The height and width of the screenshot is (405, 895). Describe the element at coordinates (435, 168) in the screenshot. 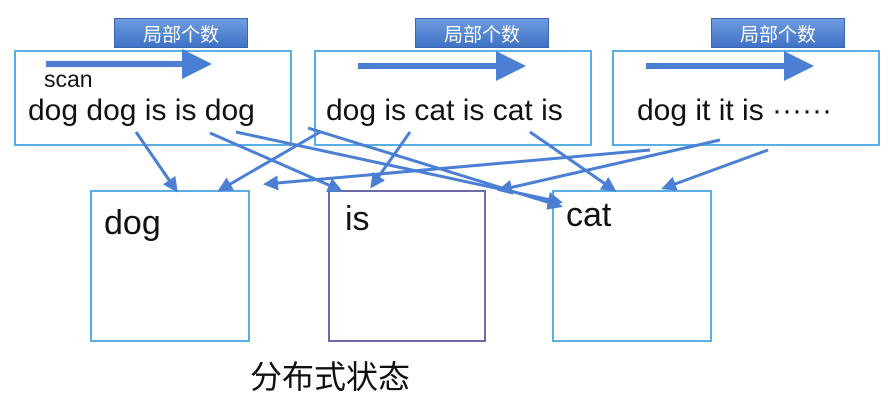

I see `route-arrow-p2-cat` at that location.